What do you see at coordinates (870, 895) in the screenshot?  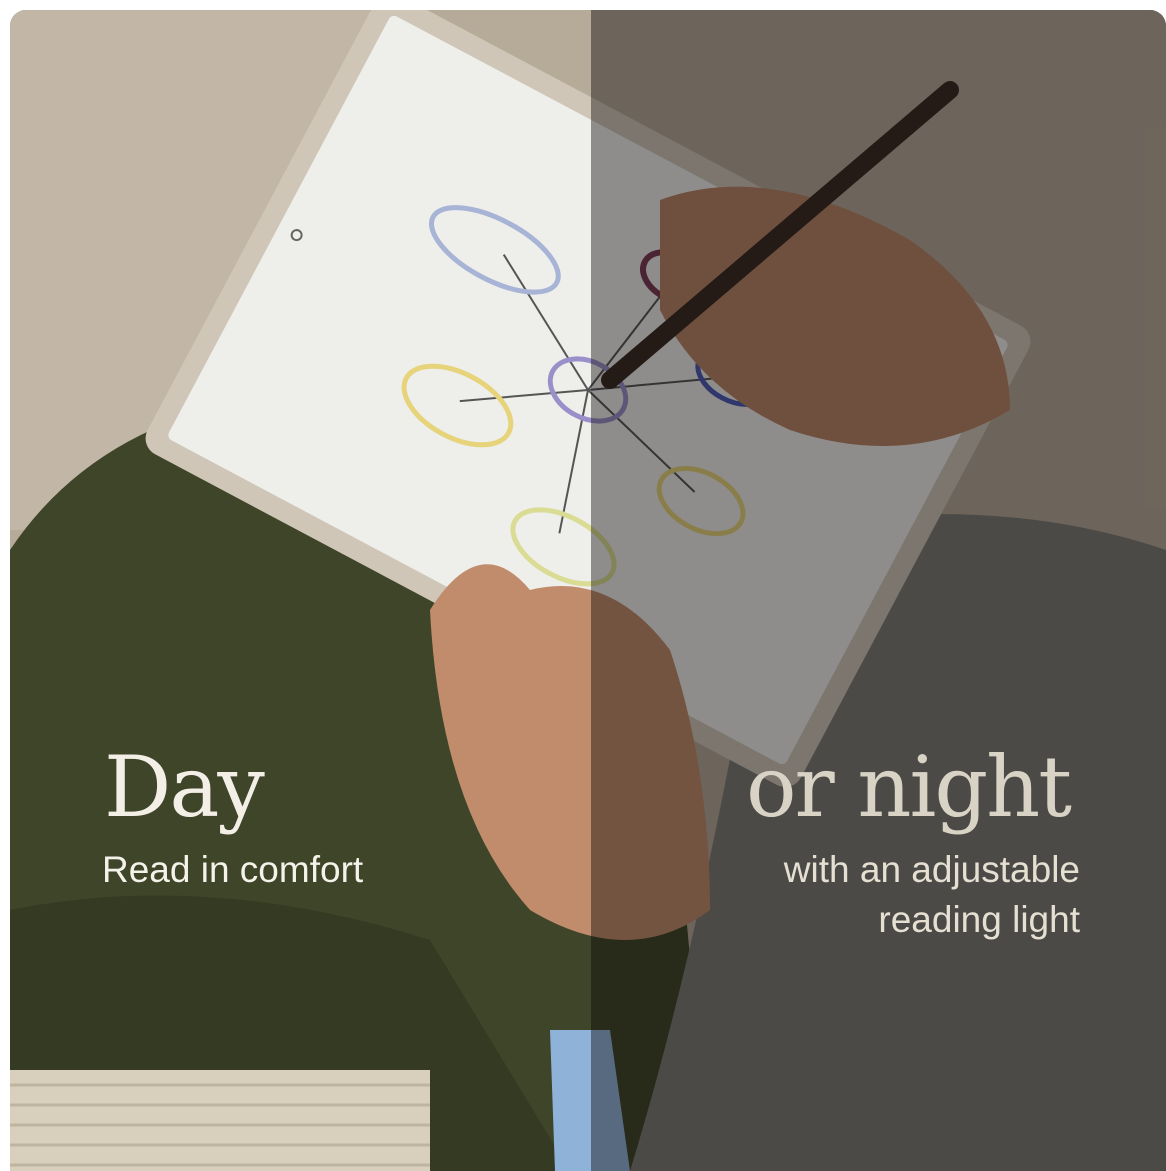 I see `night-subtitle: with an adjustable reading light` at bounding box center [870, 895].